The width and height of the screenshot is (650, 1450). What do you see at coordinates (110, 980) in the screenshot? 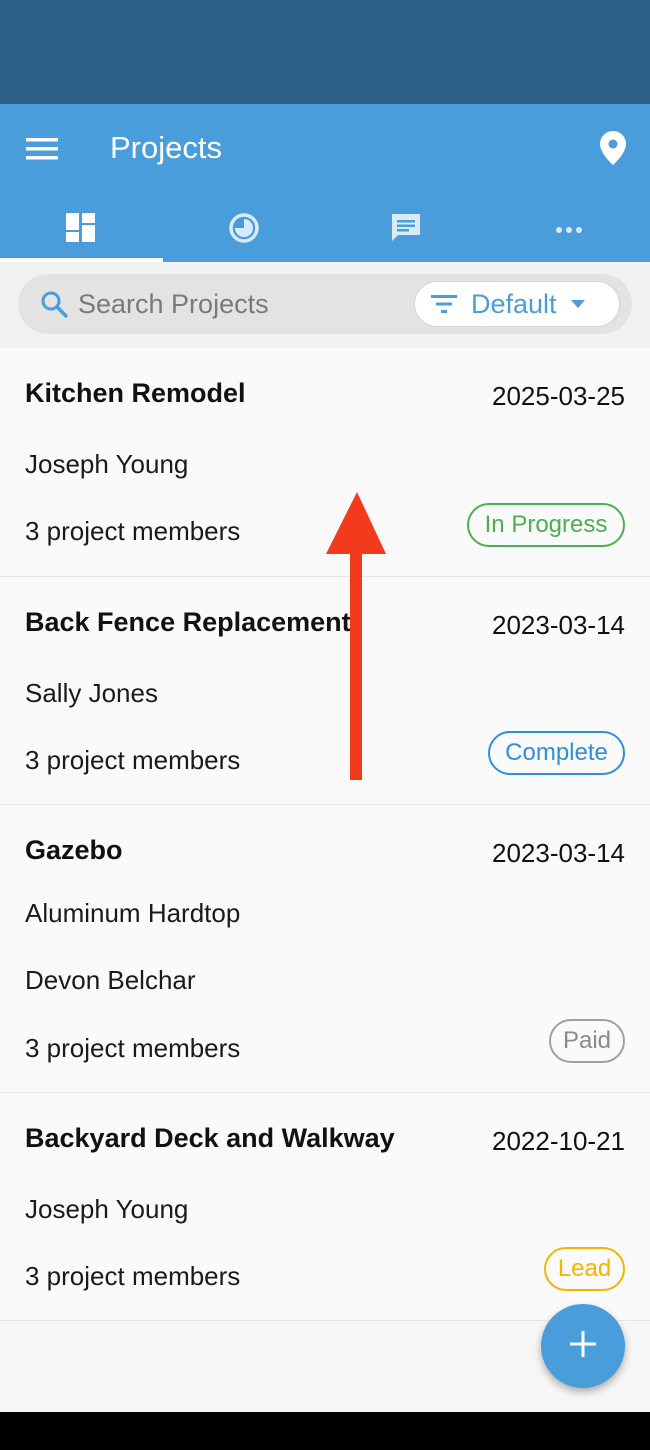
I see `project-client: Devon Belchar` at bounding box center [110, 980].